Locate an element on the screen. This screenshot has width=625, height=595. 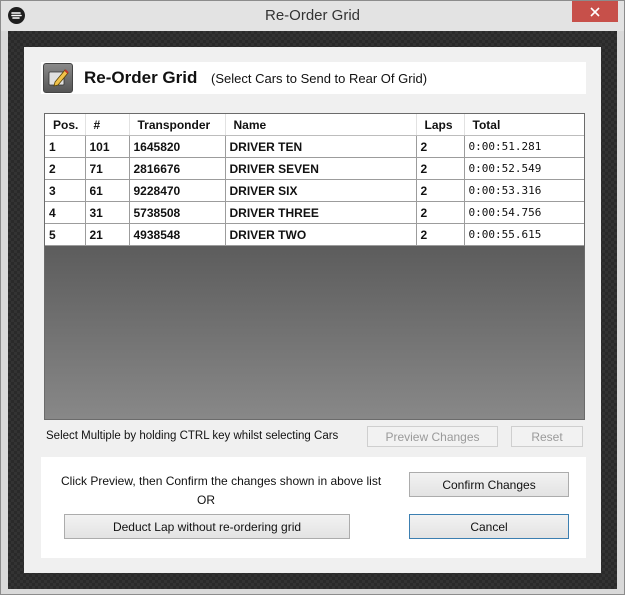
table-row: 4 31 5738508 DRIVER THREE 2 0:00:54.756 is located at coordinates (314, 212).